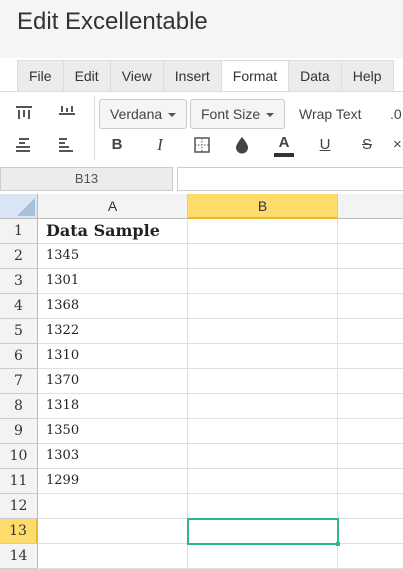 This screenshot has width=403, height=569. What do you see at coordinates (191, 76) in the screenshot?
I see `tab-insert: Insert` at bounding box center [191, 76].